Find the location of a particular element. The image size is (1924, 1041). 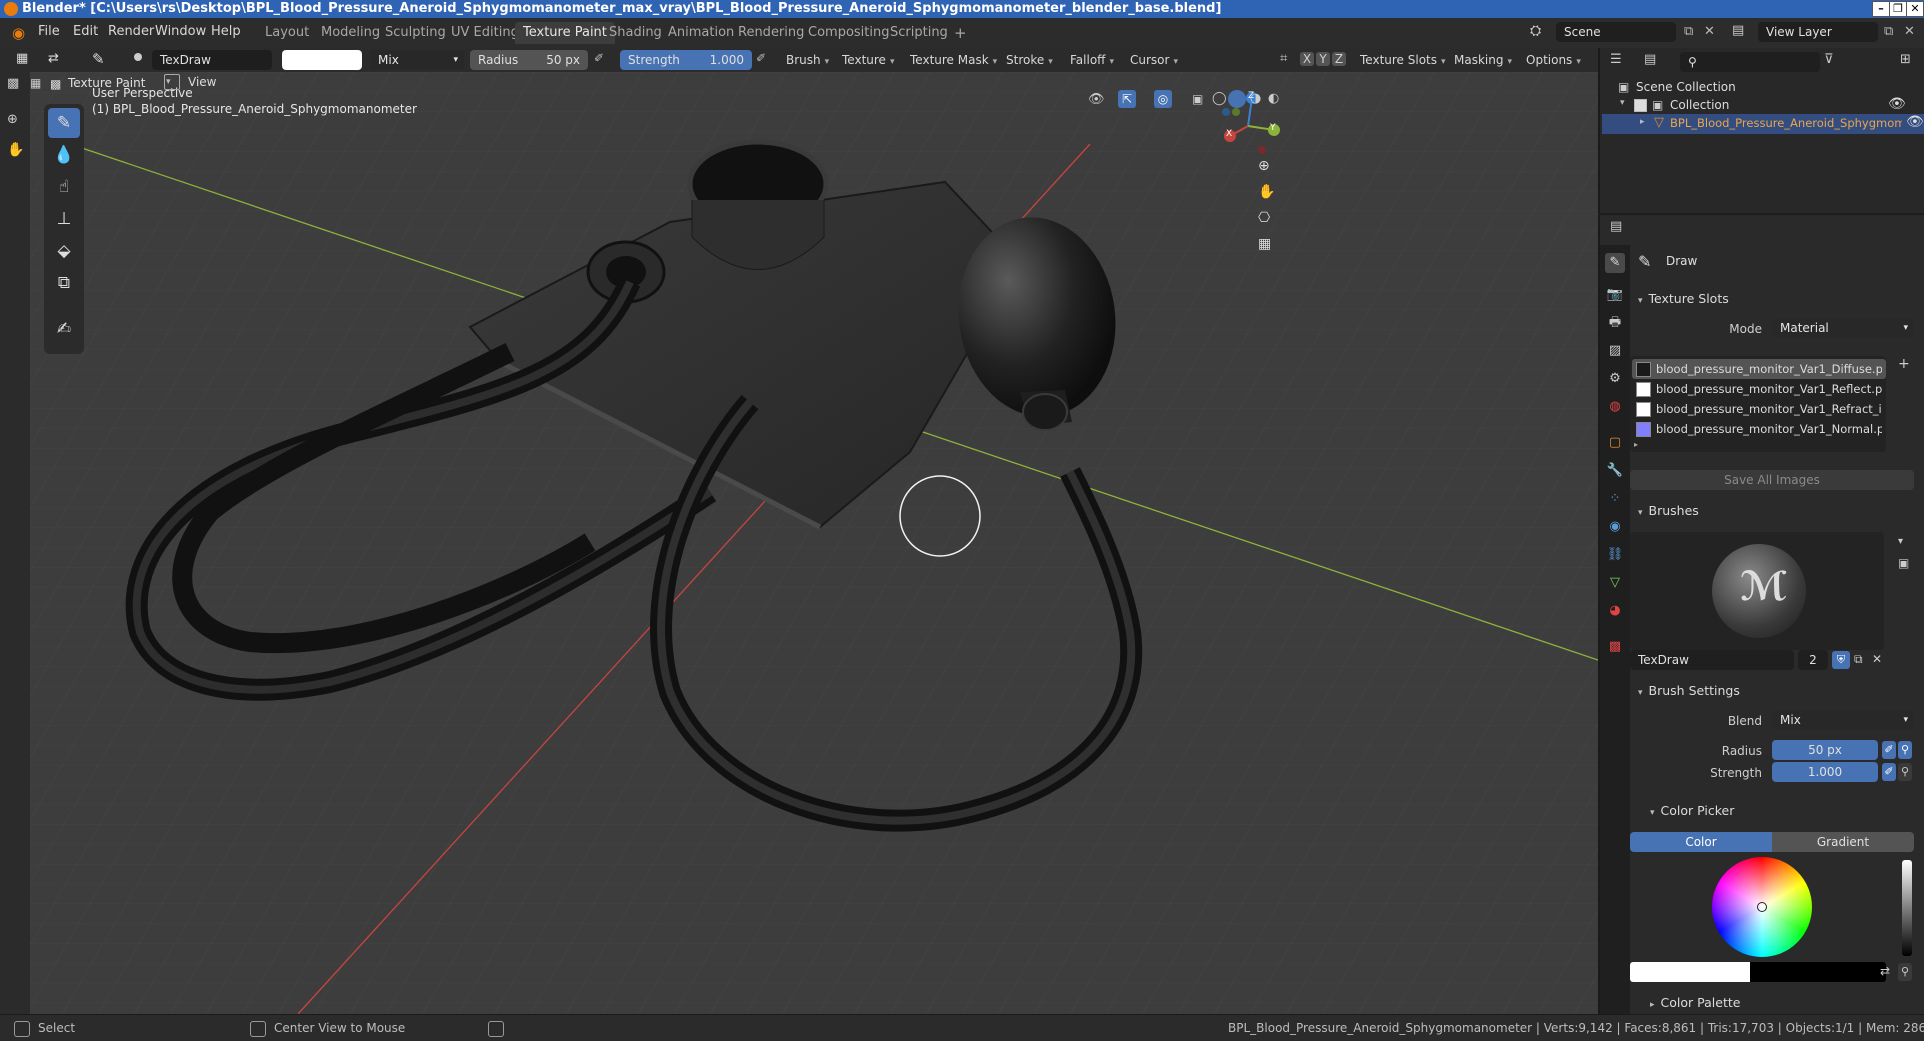

annotate-icon: ✍ is located at coordinates (64, 329).